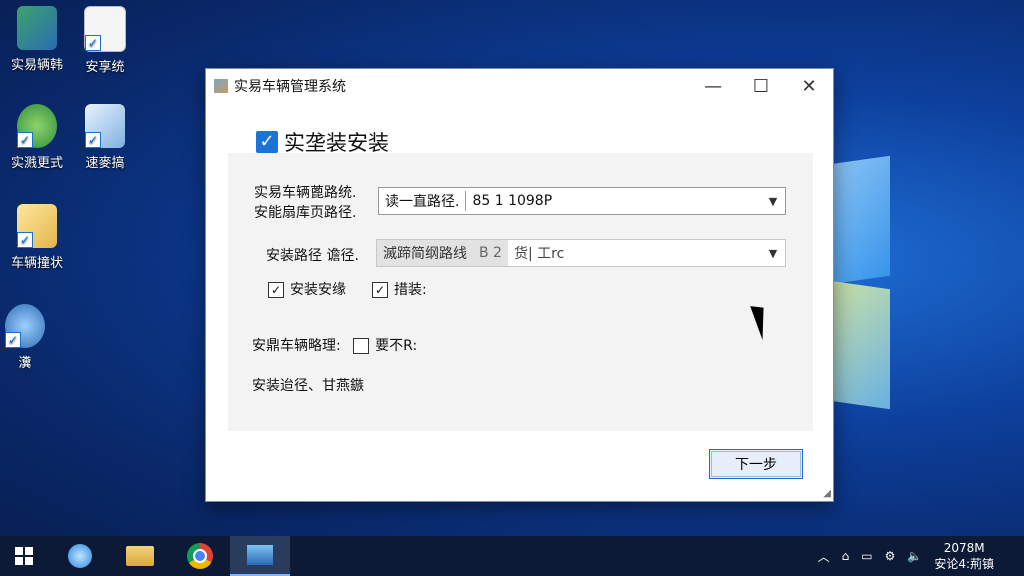 Image resolution: width=1024 pixels, height=576 pixels. Describe the element at coordinates (36, 65) in the screenshot. I see `desktop-icon-label: 实易辆韩` at that location.